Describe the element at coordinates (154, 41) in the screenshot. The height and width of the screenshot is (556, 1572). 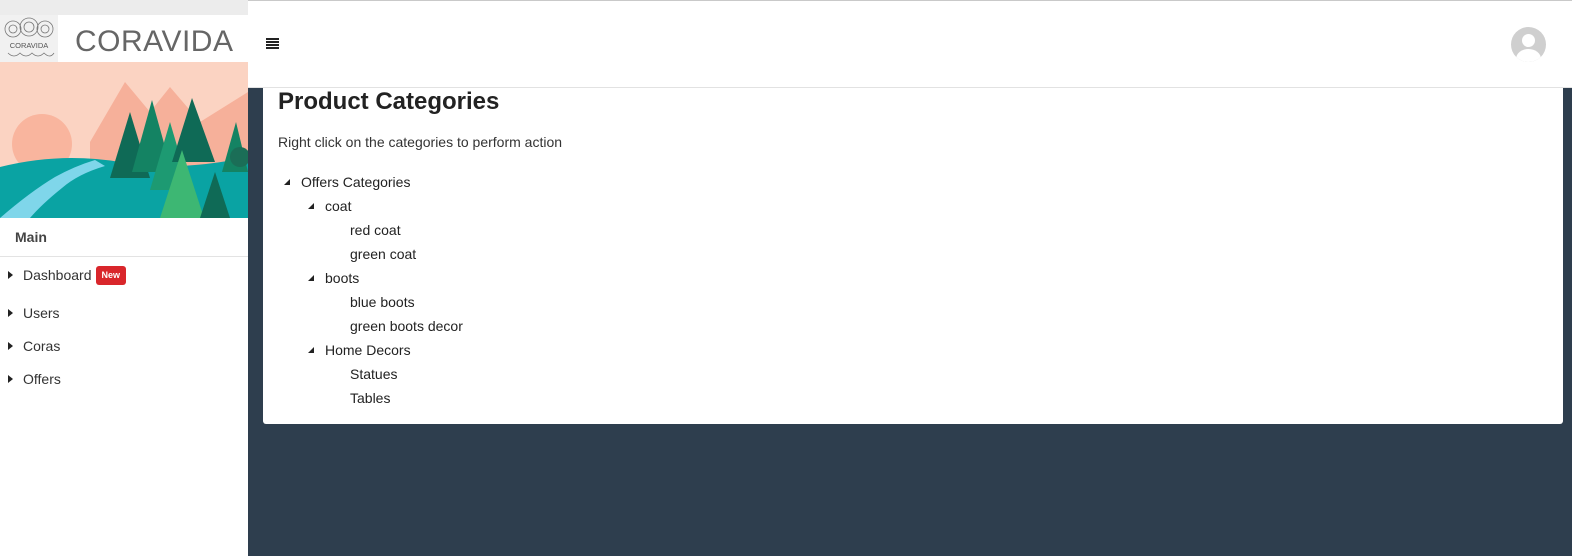
I see `brand-name: CORAVIDA` at that location.